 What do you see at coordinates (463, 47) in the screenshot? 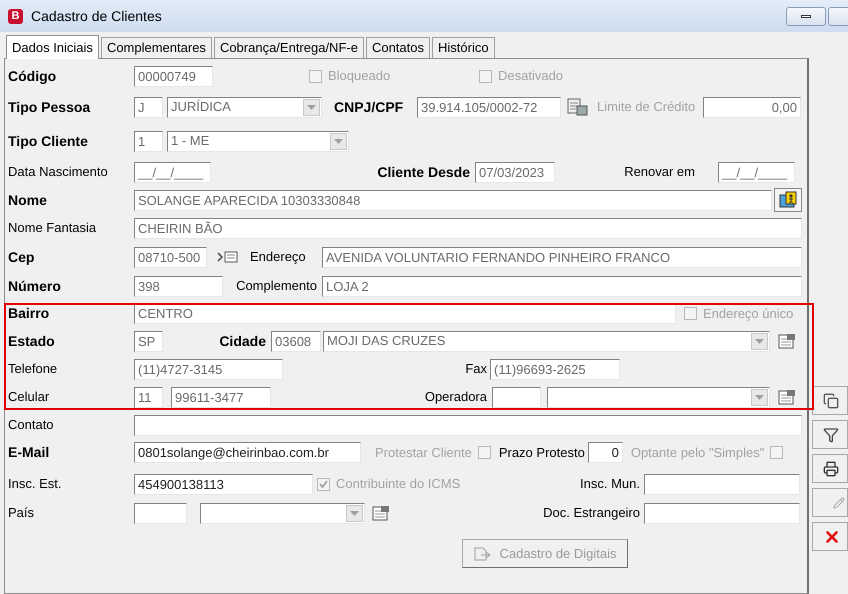
I see `tab: Histórico` at bounding box center [463, 47].